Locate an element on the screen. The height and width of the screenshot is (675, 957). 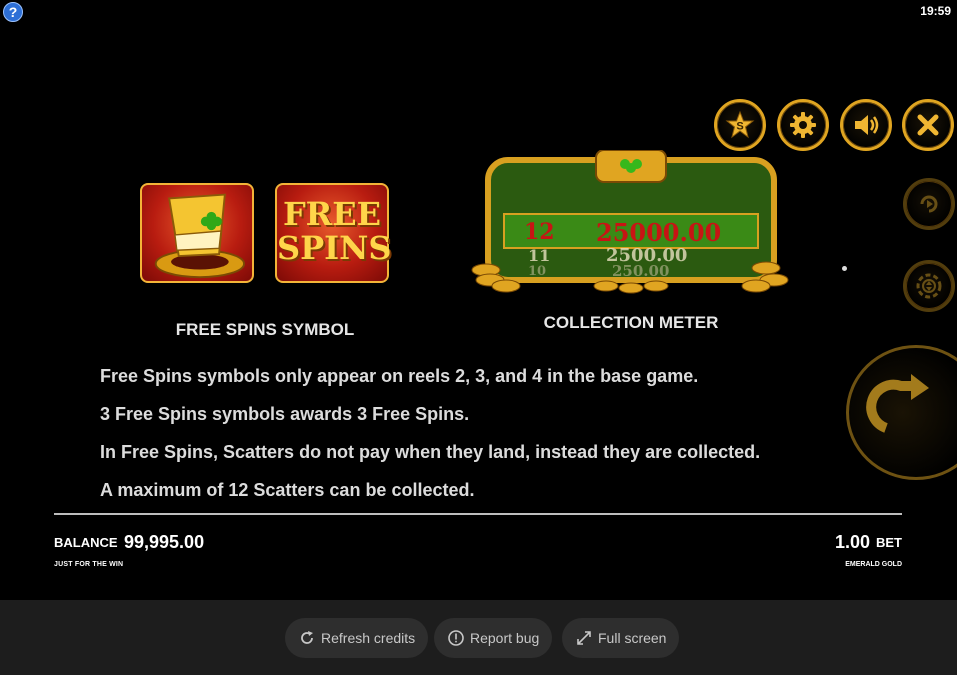
meter-value: 250.00 is located at coordinates (641, 271).